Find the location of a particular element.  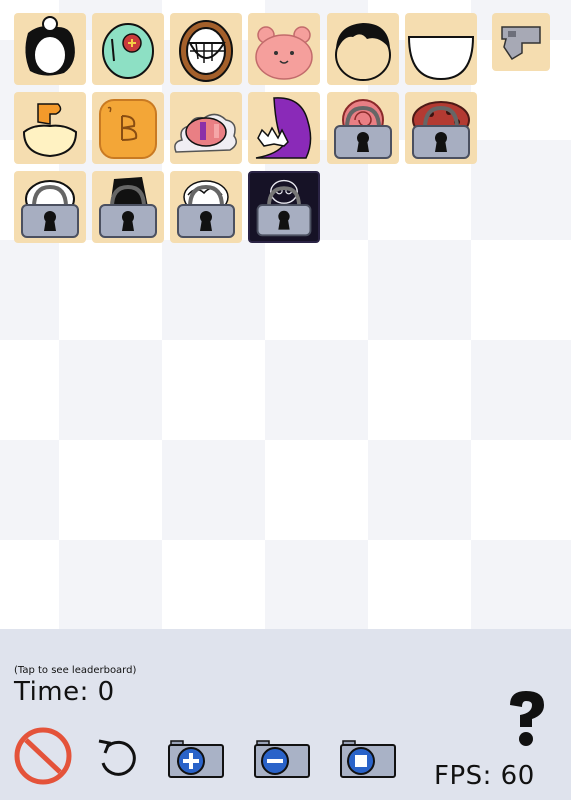

character-black-hair-face is located at coordinates (363, 49).